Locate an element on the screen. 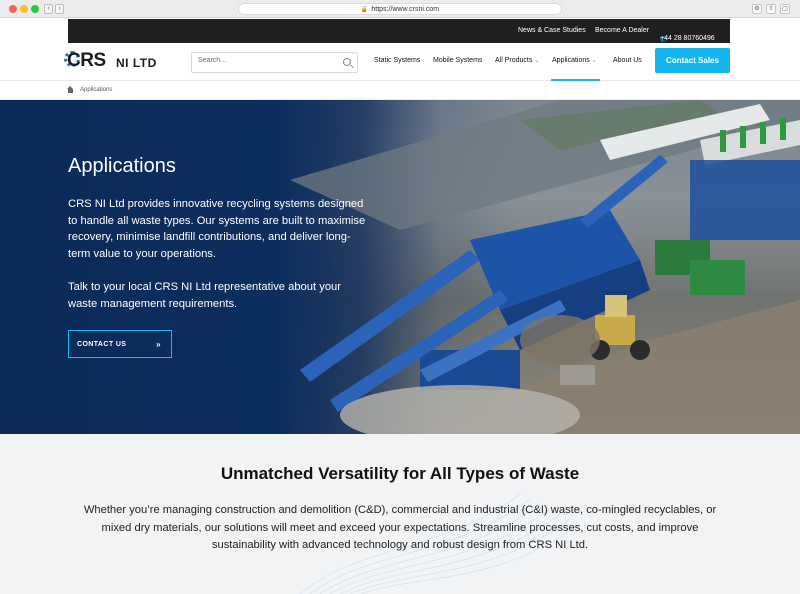 The image size is (800, 594). news-case-studies-link: News & Case Studies is located at coordinates (552, 30).